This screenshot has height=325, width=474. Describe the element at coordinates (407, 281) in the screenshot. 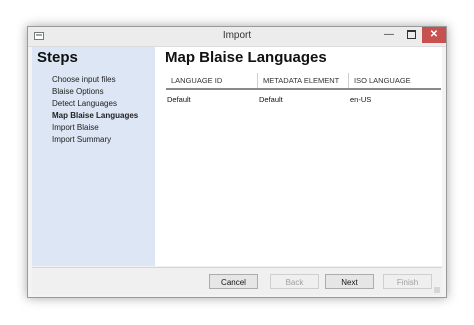

I see `finish-button: Finish` at that location.